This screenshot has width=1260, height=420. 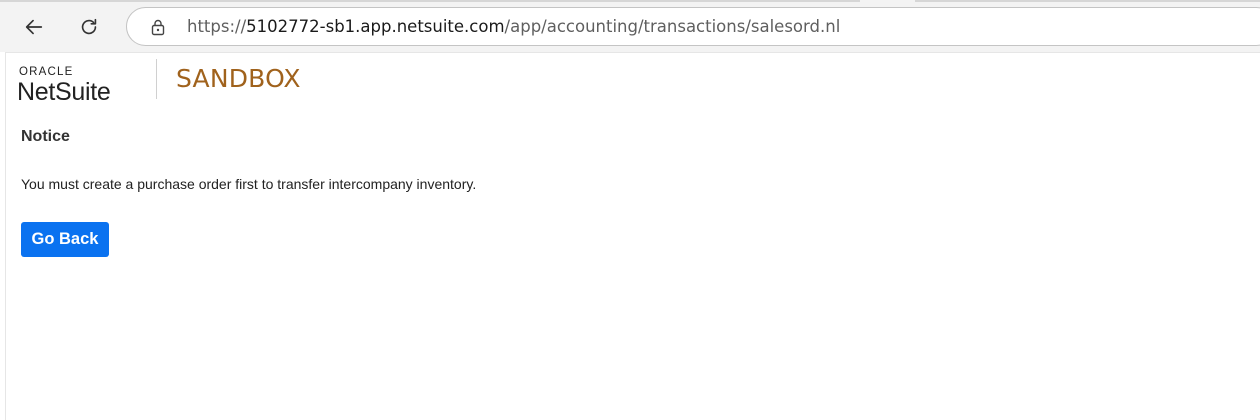 What do you see at coordinates (375, 26) in the screenshot?
I see `url-host: 5102772-sb1.app.netsuite.com` at bounding box center [375, 26].